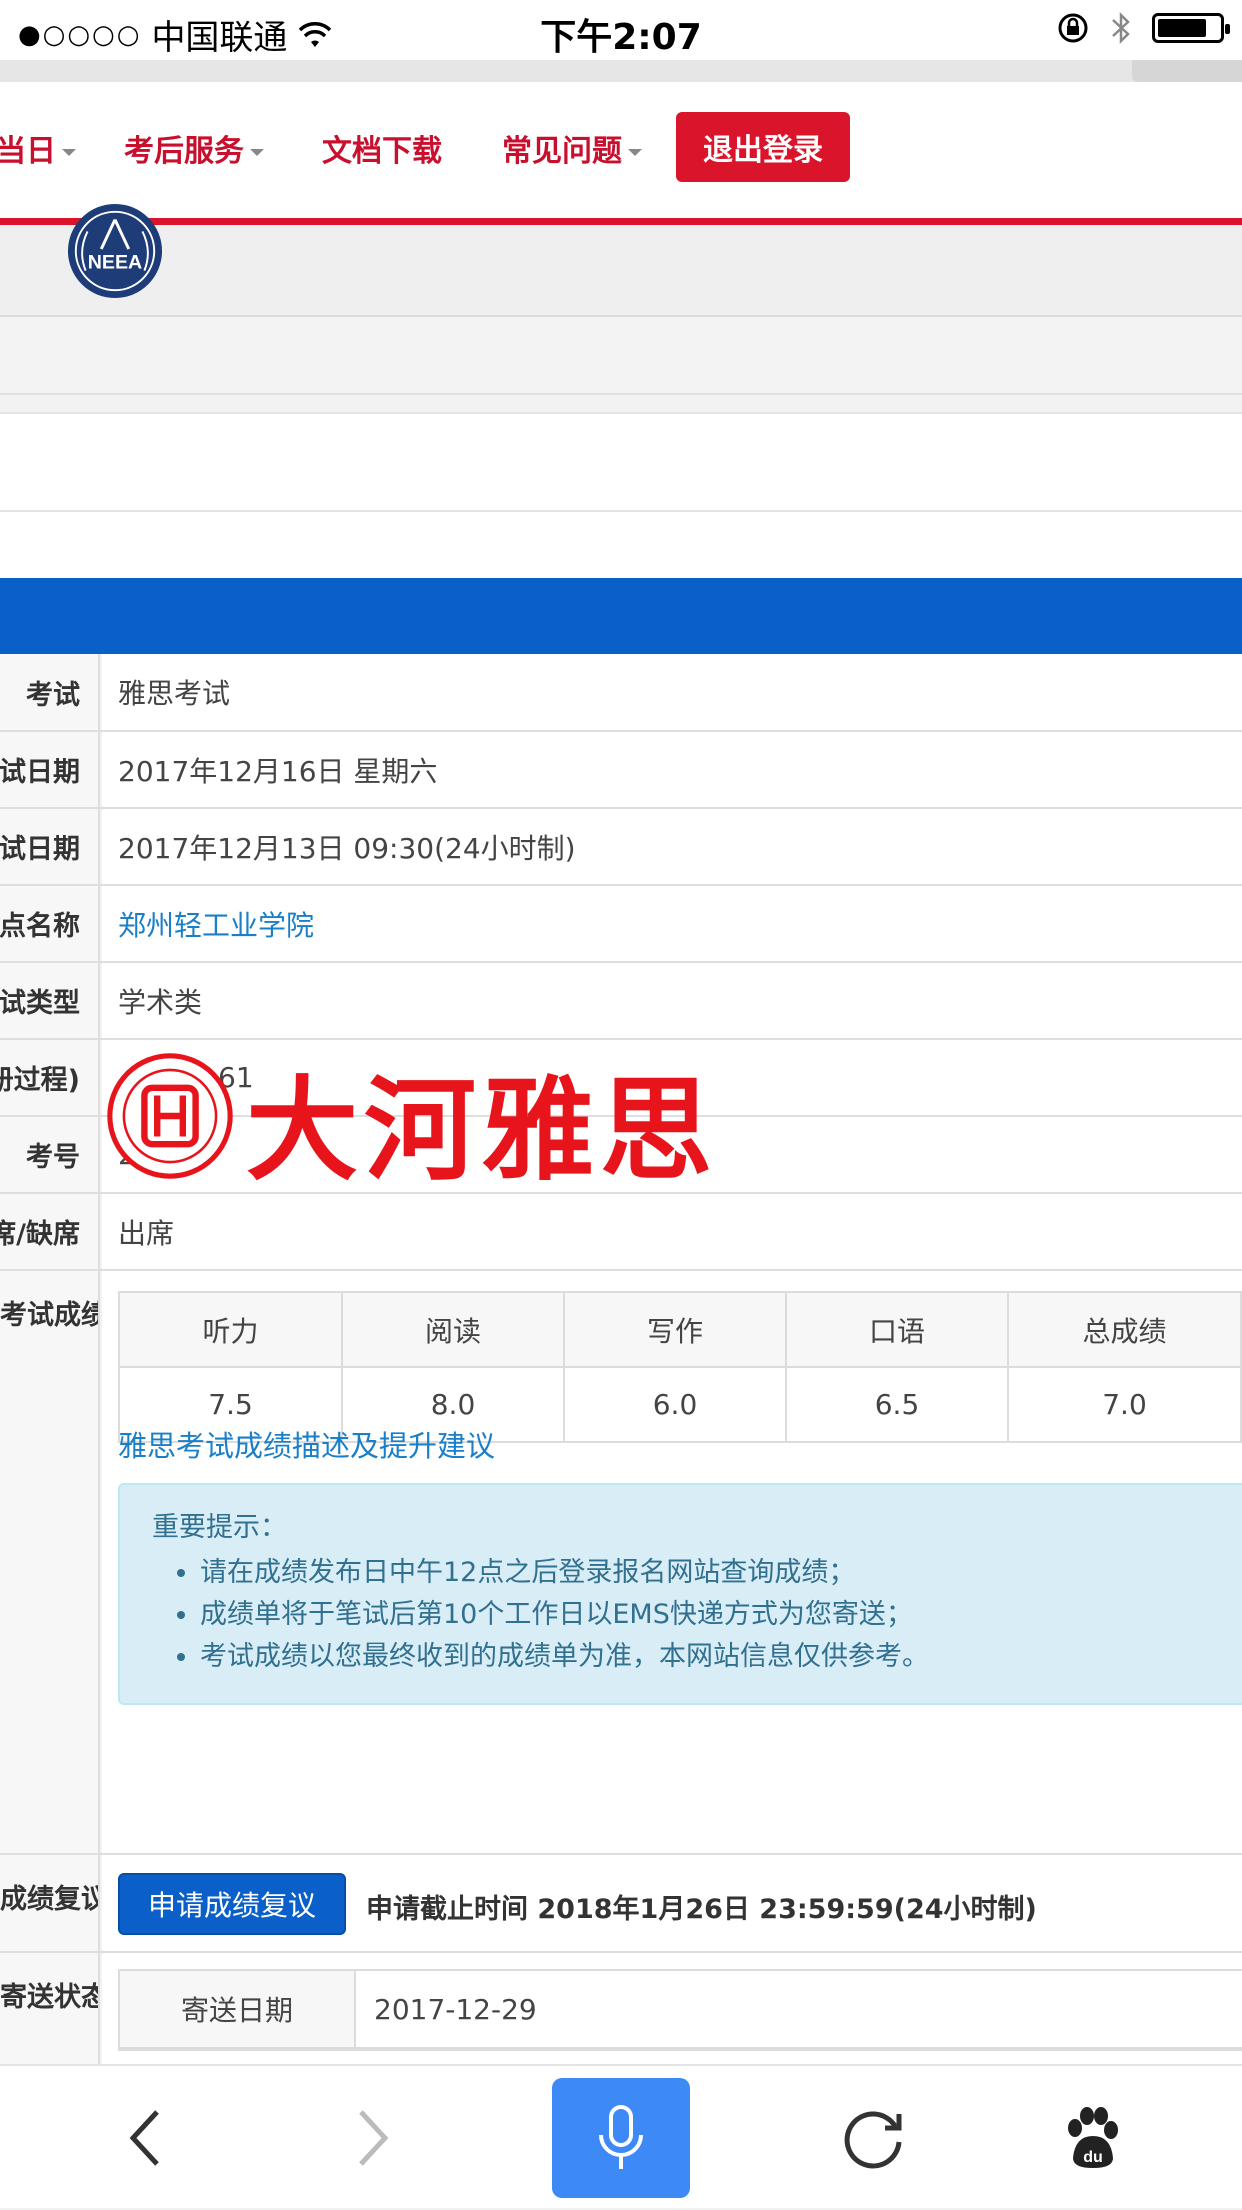 Image resolution: width=1242 pixels, height=2210 pixels. What do you see at coordinates (232, 1904) in the screenshot?
I see `apply-review-button: 申请成绩复议` at bounding box center [232, 1904].